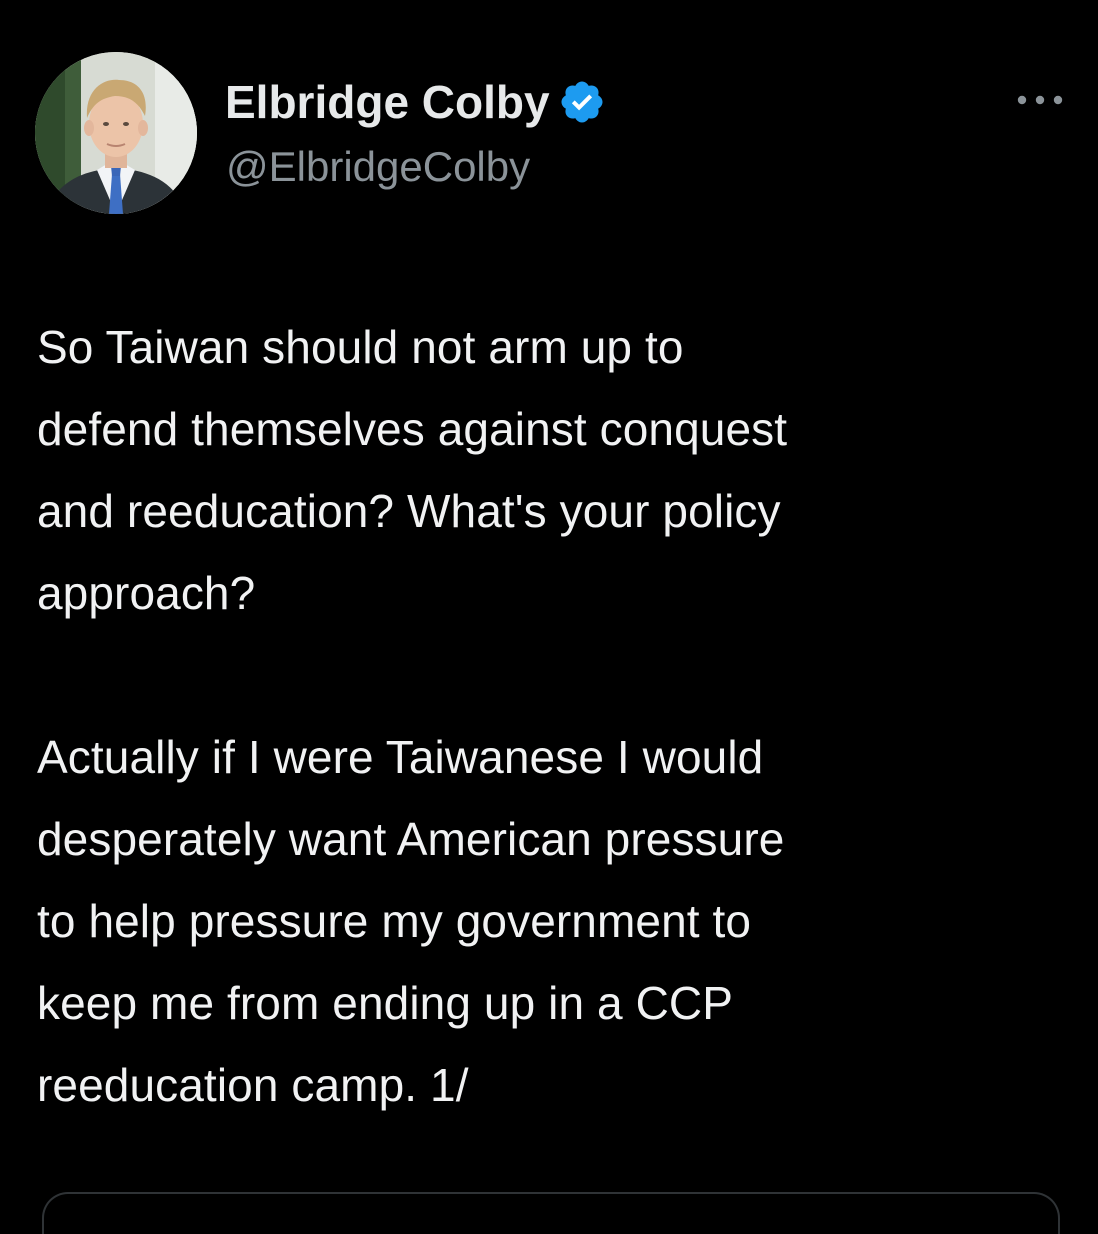 Image resolution: width=1098 pixels, height=1234 pixels. What do you see at coordinates (582, 102) in the screenshot?
I see `verified-badge-icon` at bounding box center [582, 102].